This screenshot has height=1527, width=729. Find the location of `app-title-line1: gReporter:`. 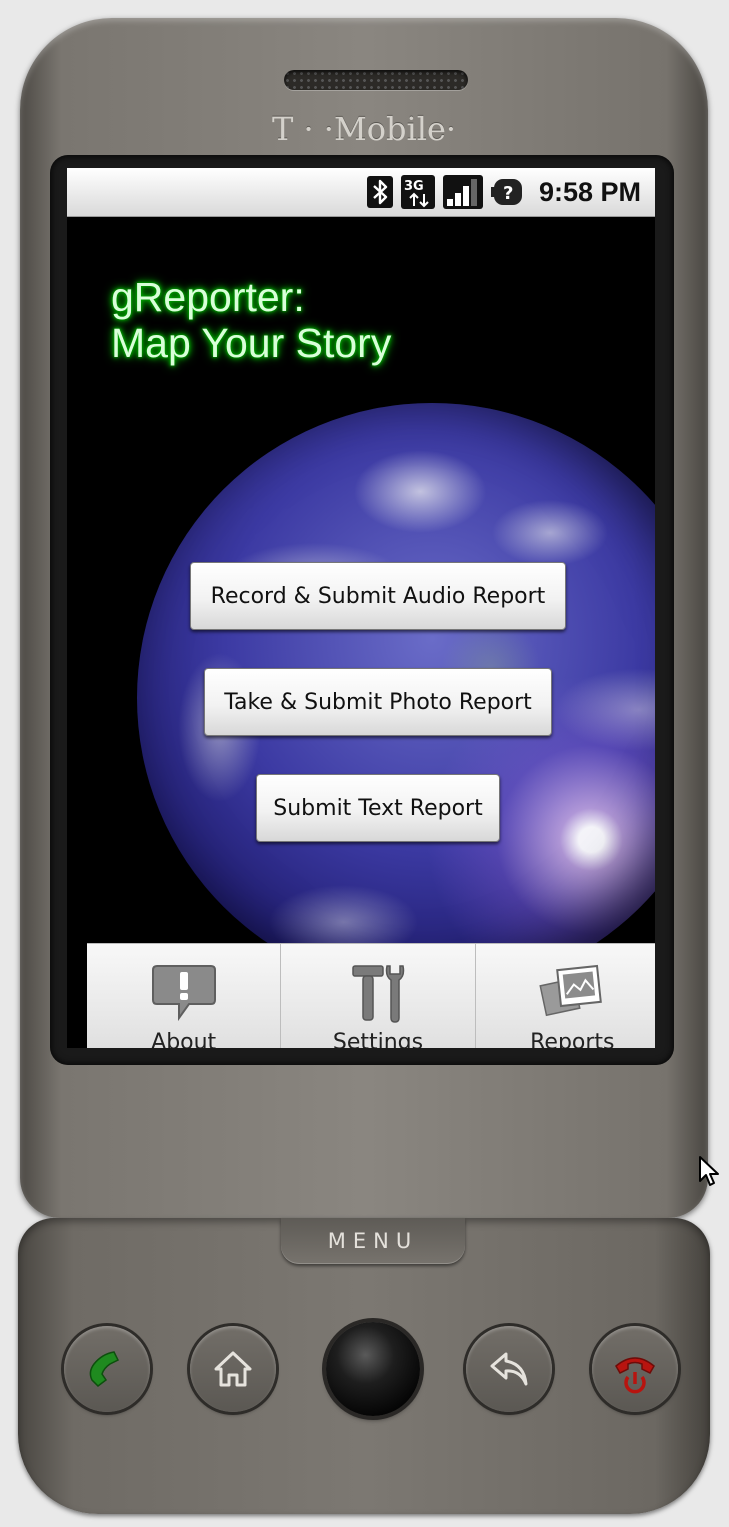

app-title-line1: gReporter: is located at coordinates (208, 297).